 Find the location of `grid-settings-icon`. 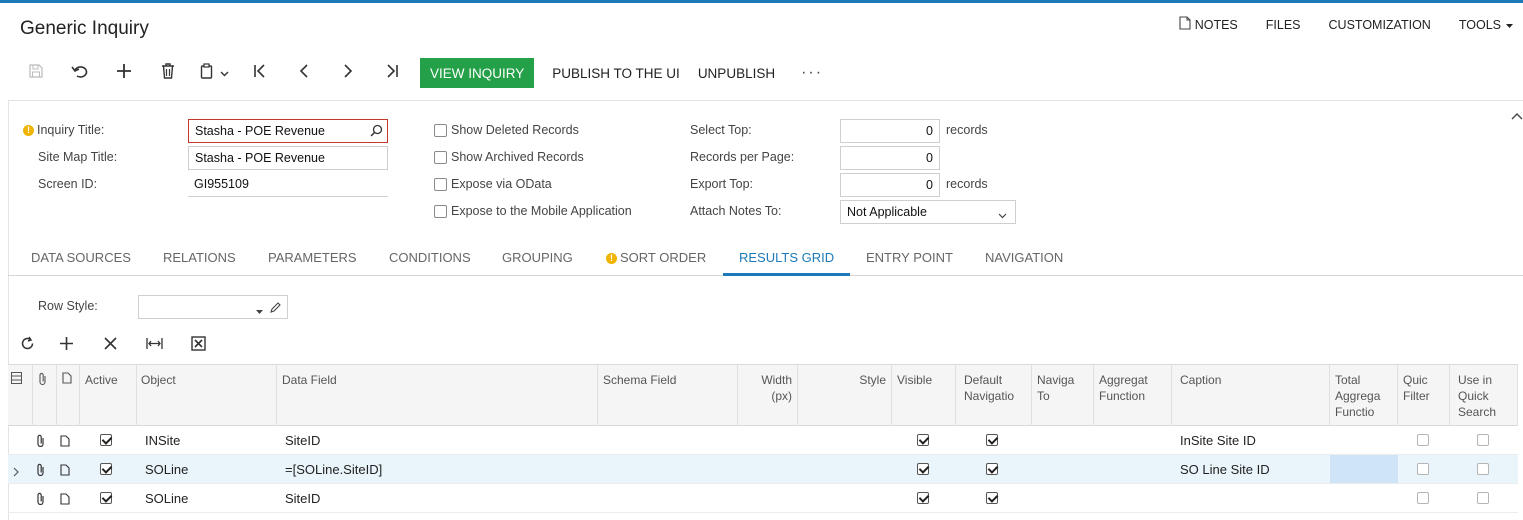

grid-settings-icon is located at coordinates (16, 379).